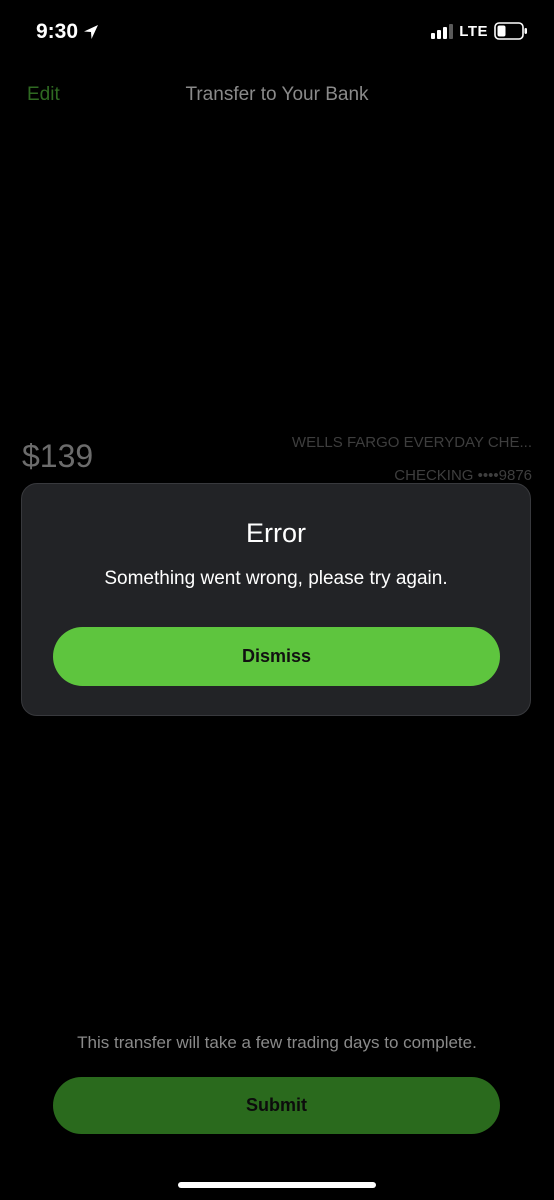  What do you see at coordinates (276, 1105) in the screenshot?
I see `submit-button: Submit` at bounding box center [276, 1105].